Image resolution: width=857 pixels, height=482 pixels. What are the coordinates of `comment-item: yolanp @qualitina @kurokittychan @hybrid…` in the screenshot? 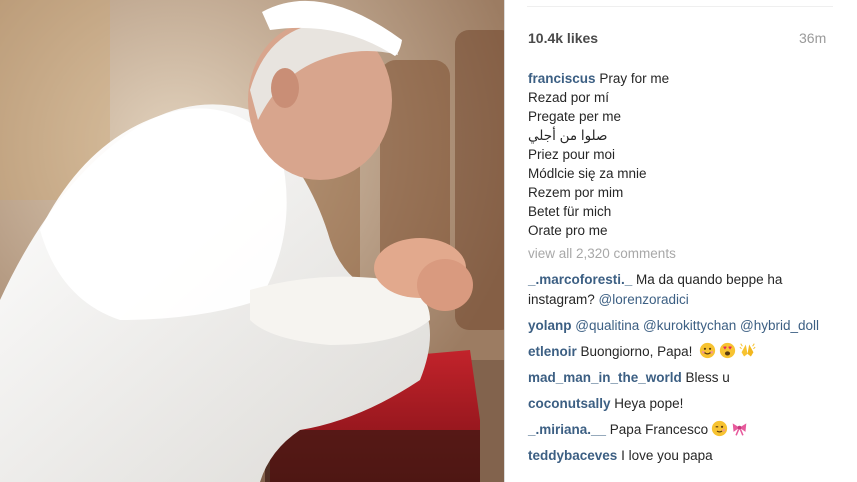 It's located at (688, 326).